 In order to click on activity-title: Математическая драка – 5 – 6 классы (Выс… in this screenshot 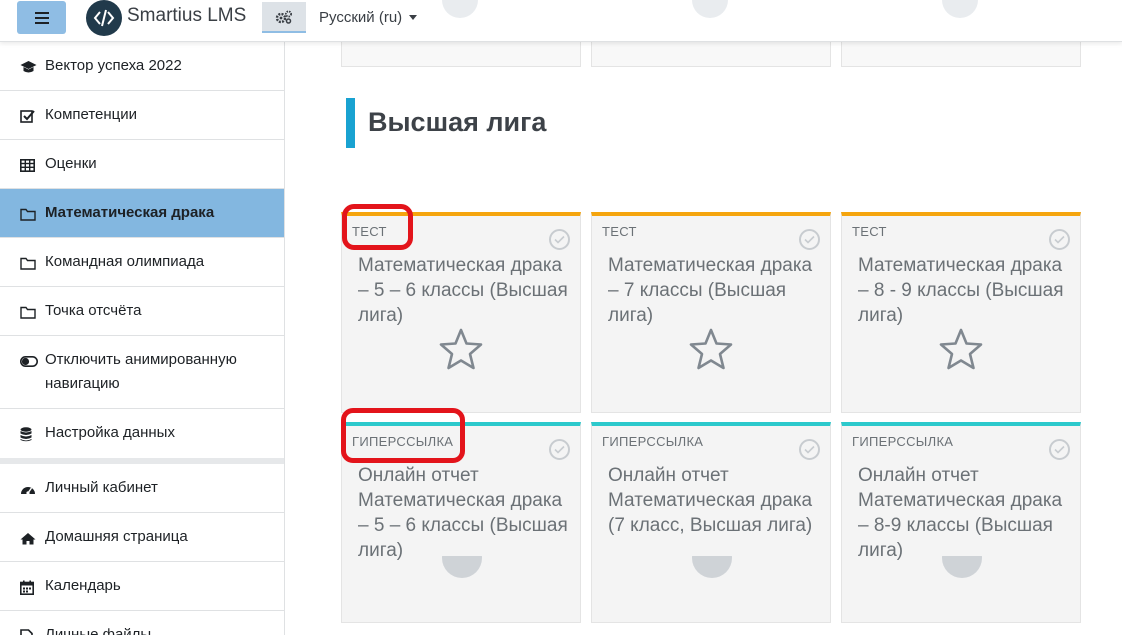, I will do `click(465, 290)`.